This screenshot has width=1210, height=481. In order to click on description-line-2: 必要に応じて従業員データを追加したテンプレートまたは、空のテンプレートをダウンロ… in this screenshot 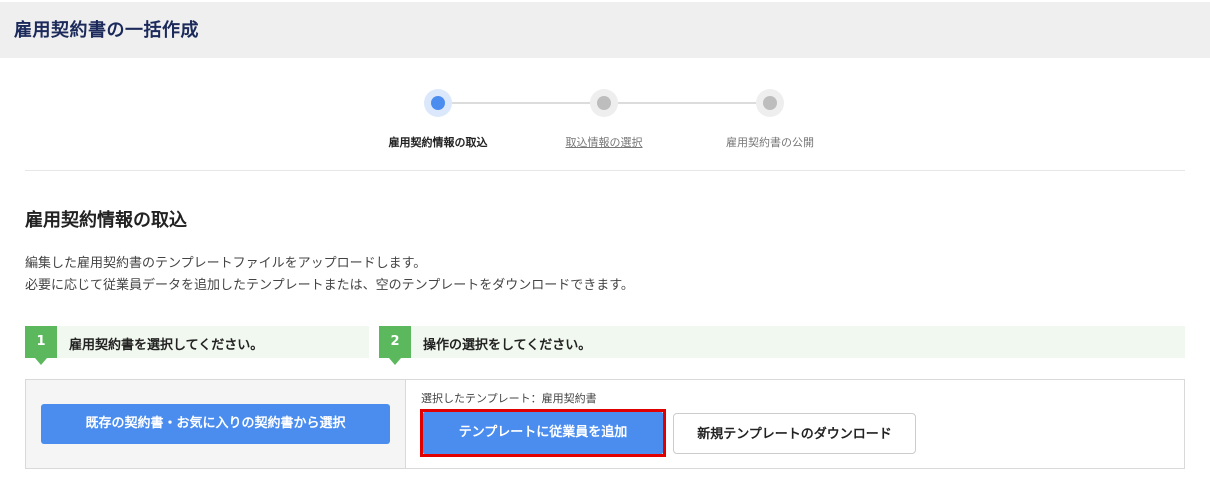, I will do `click(329, 285)`.